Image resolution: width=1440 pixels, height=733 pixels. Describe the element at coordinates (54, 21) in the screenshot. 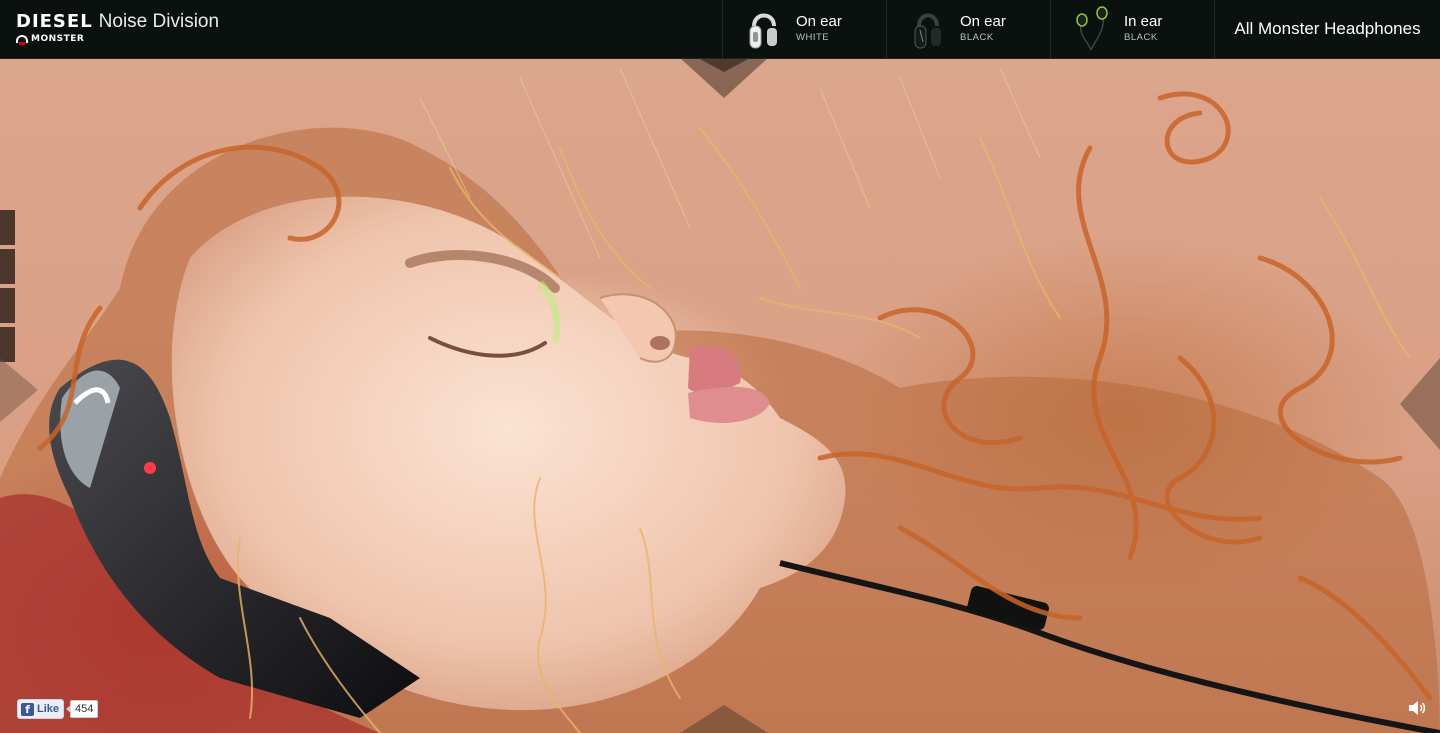

I see `brand-name: DIESEL` at that location.